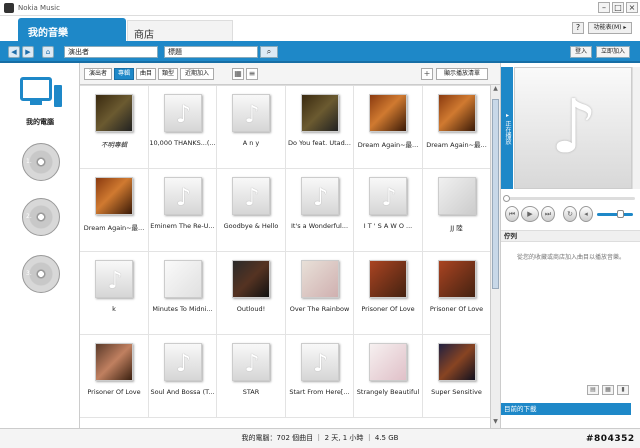 This screenshot has width=640, height=448. I want to click on app-icon, so click(9, 7).